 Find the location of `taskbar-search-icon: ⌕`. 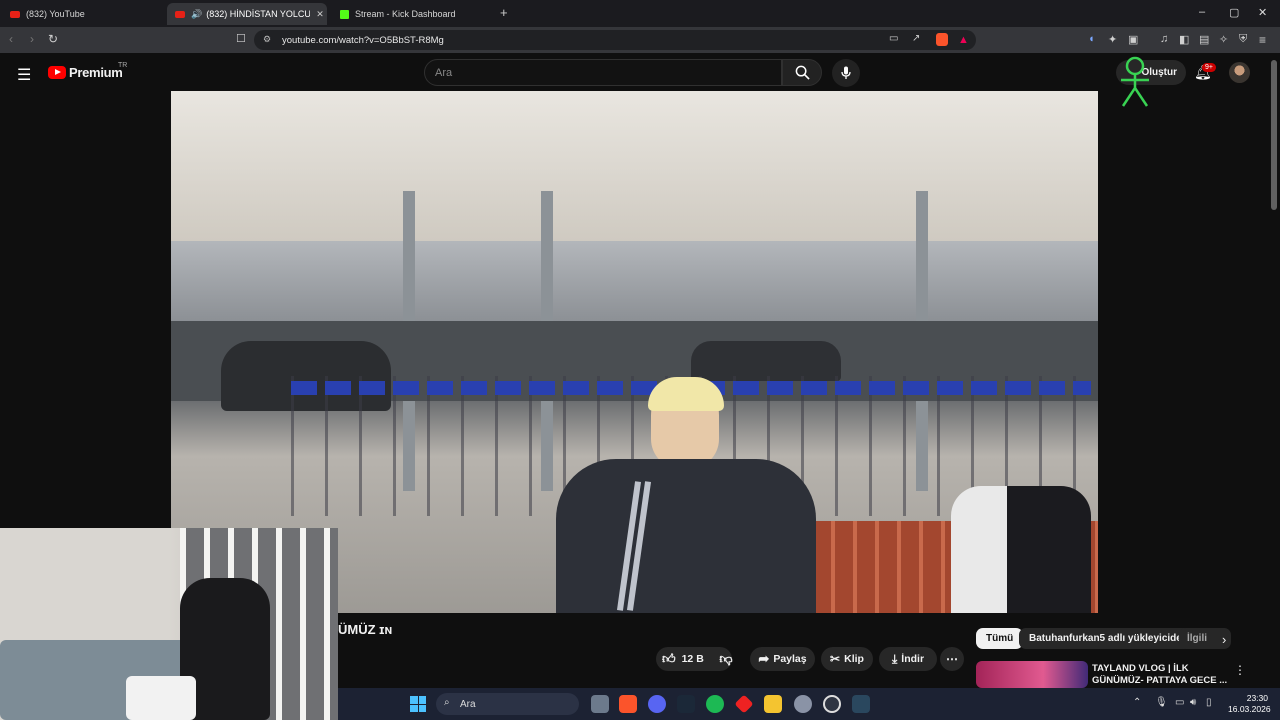

taskbar-search-icon: ⌕ is located at coordinates (447, 702).